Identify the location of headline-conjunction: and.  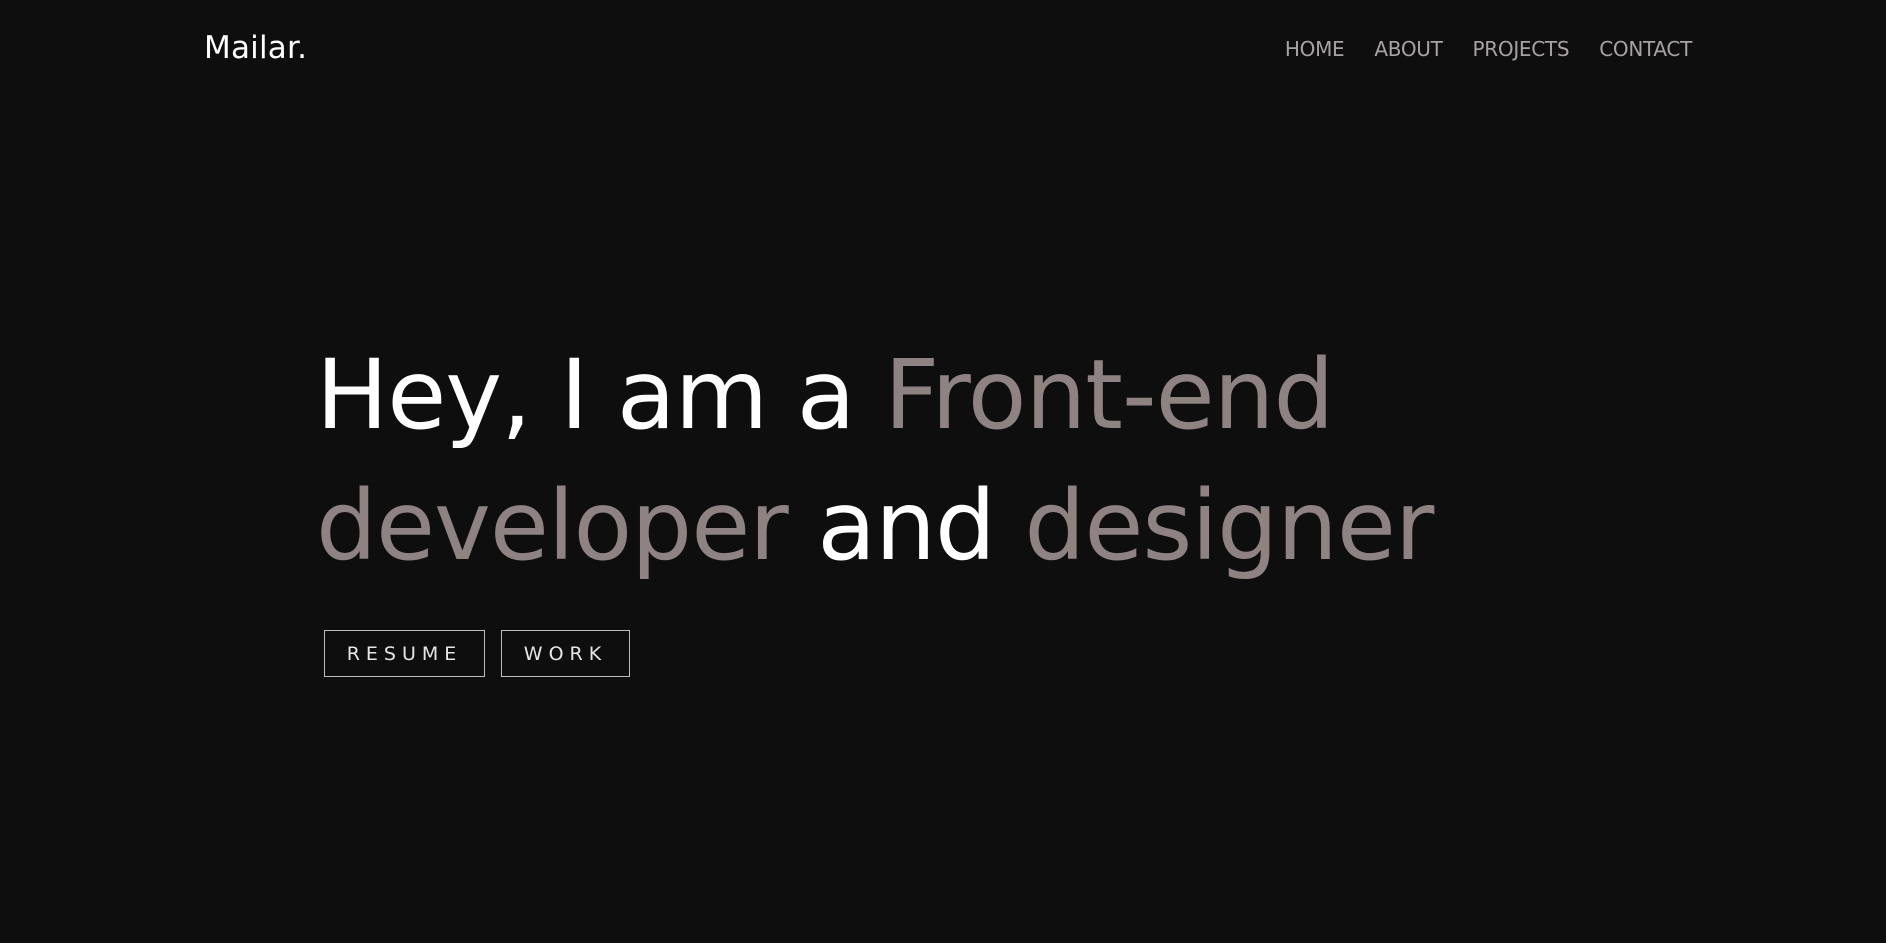
(906, 526).